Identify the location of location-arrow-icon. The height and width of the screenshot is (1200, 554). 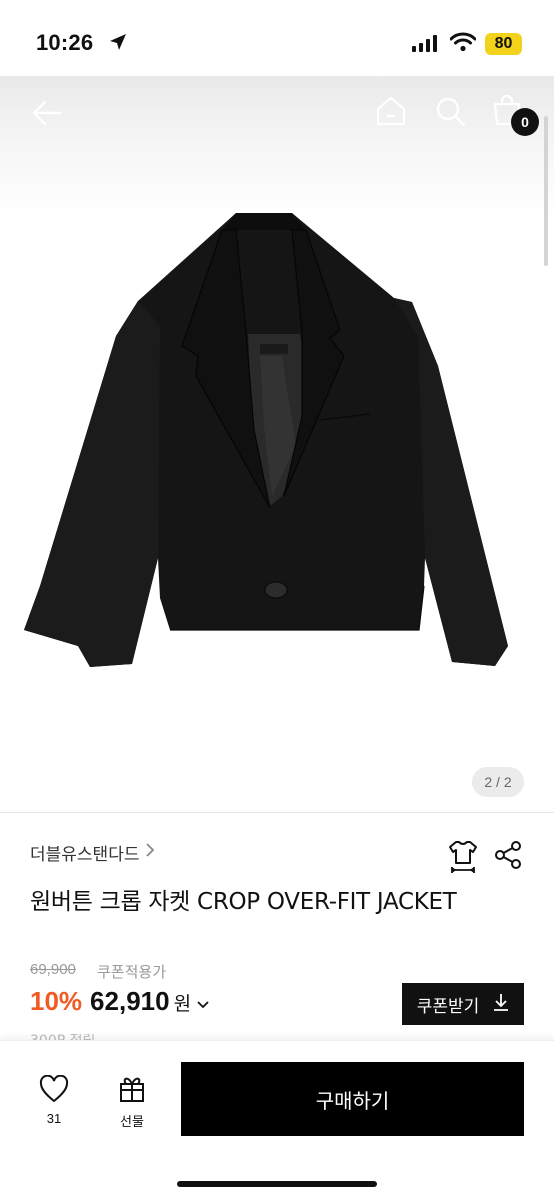
(118, 44).